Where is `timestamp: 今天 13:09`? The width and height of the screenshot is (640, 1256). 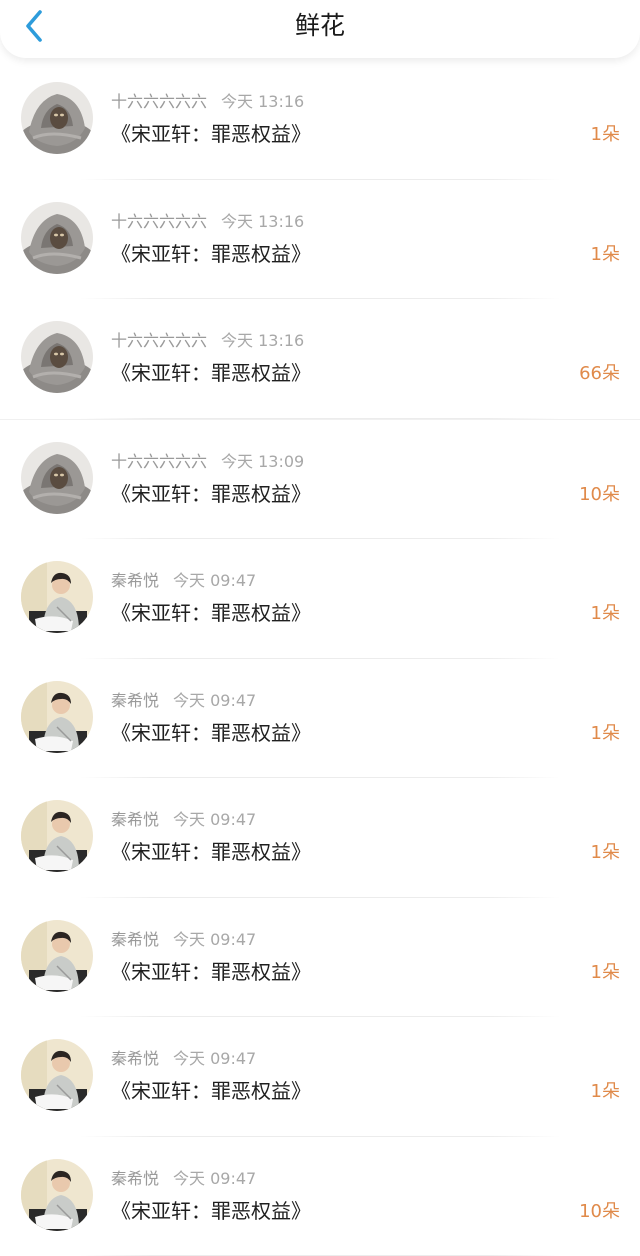 timestamp: 今天 13:09 is located at coordinates (262, 461).